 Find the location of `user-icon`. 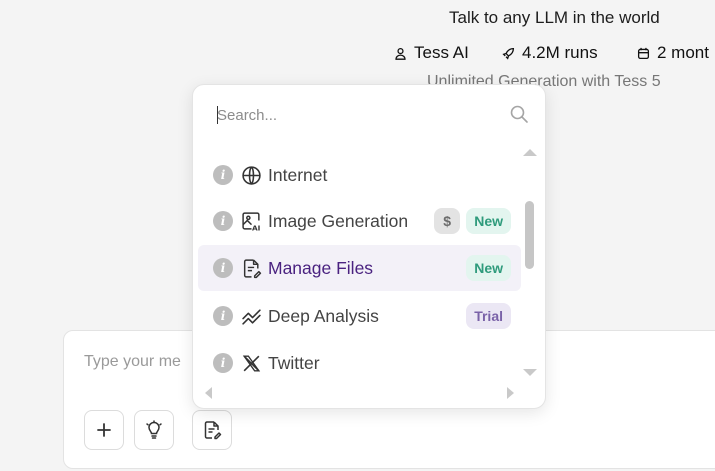

user-icon is located at coordinates (400, 53).